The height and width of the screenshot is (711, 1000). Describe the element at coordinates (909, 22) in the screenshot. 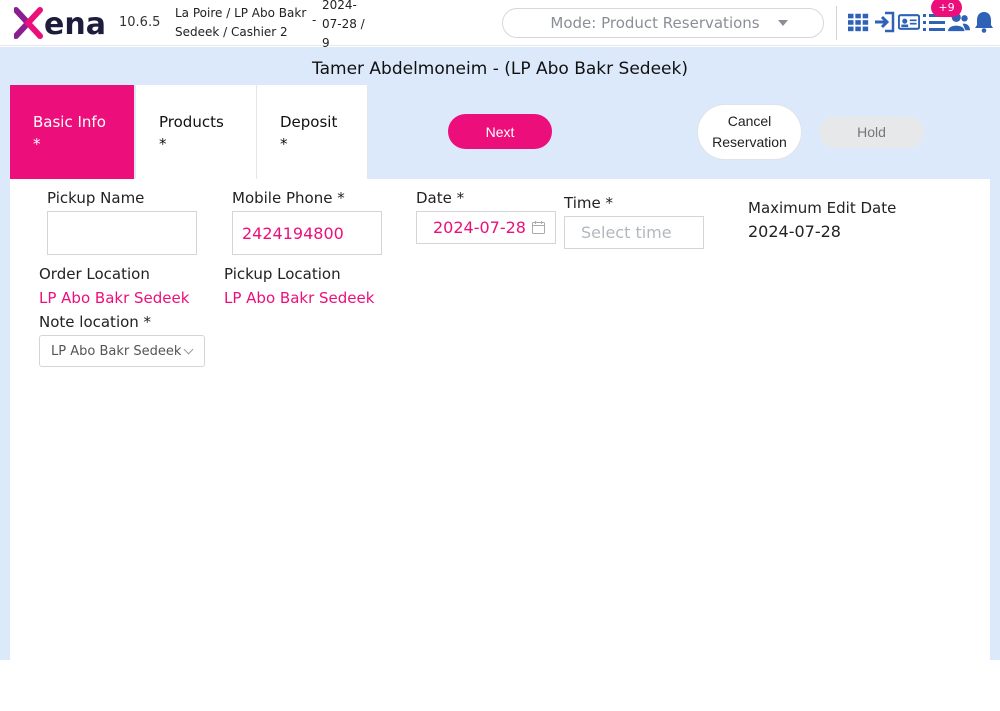

I see `id-card-icon` at that location.